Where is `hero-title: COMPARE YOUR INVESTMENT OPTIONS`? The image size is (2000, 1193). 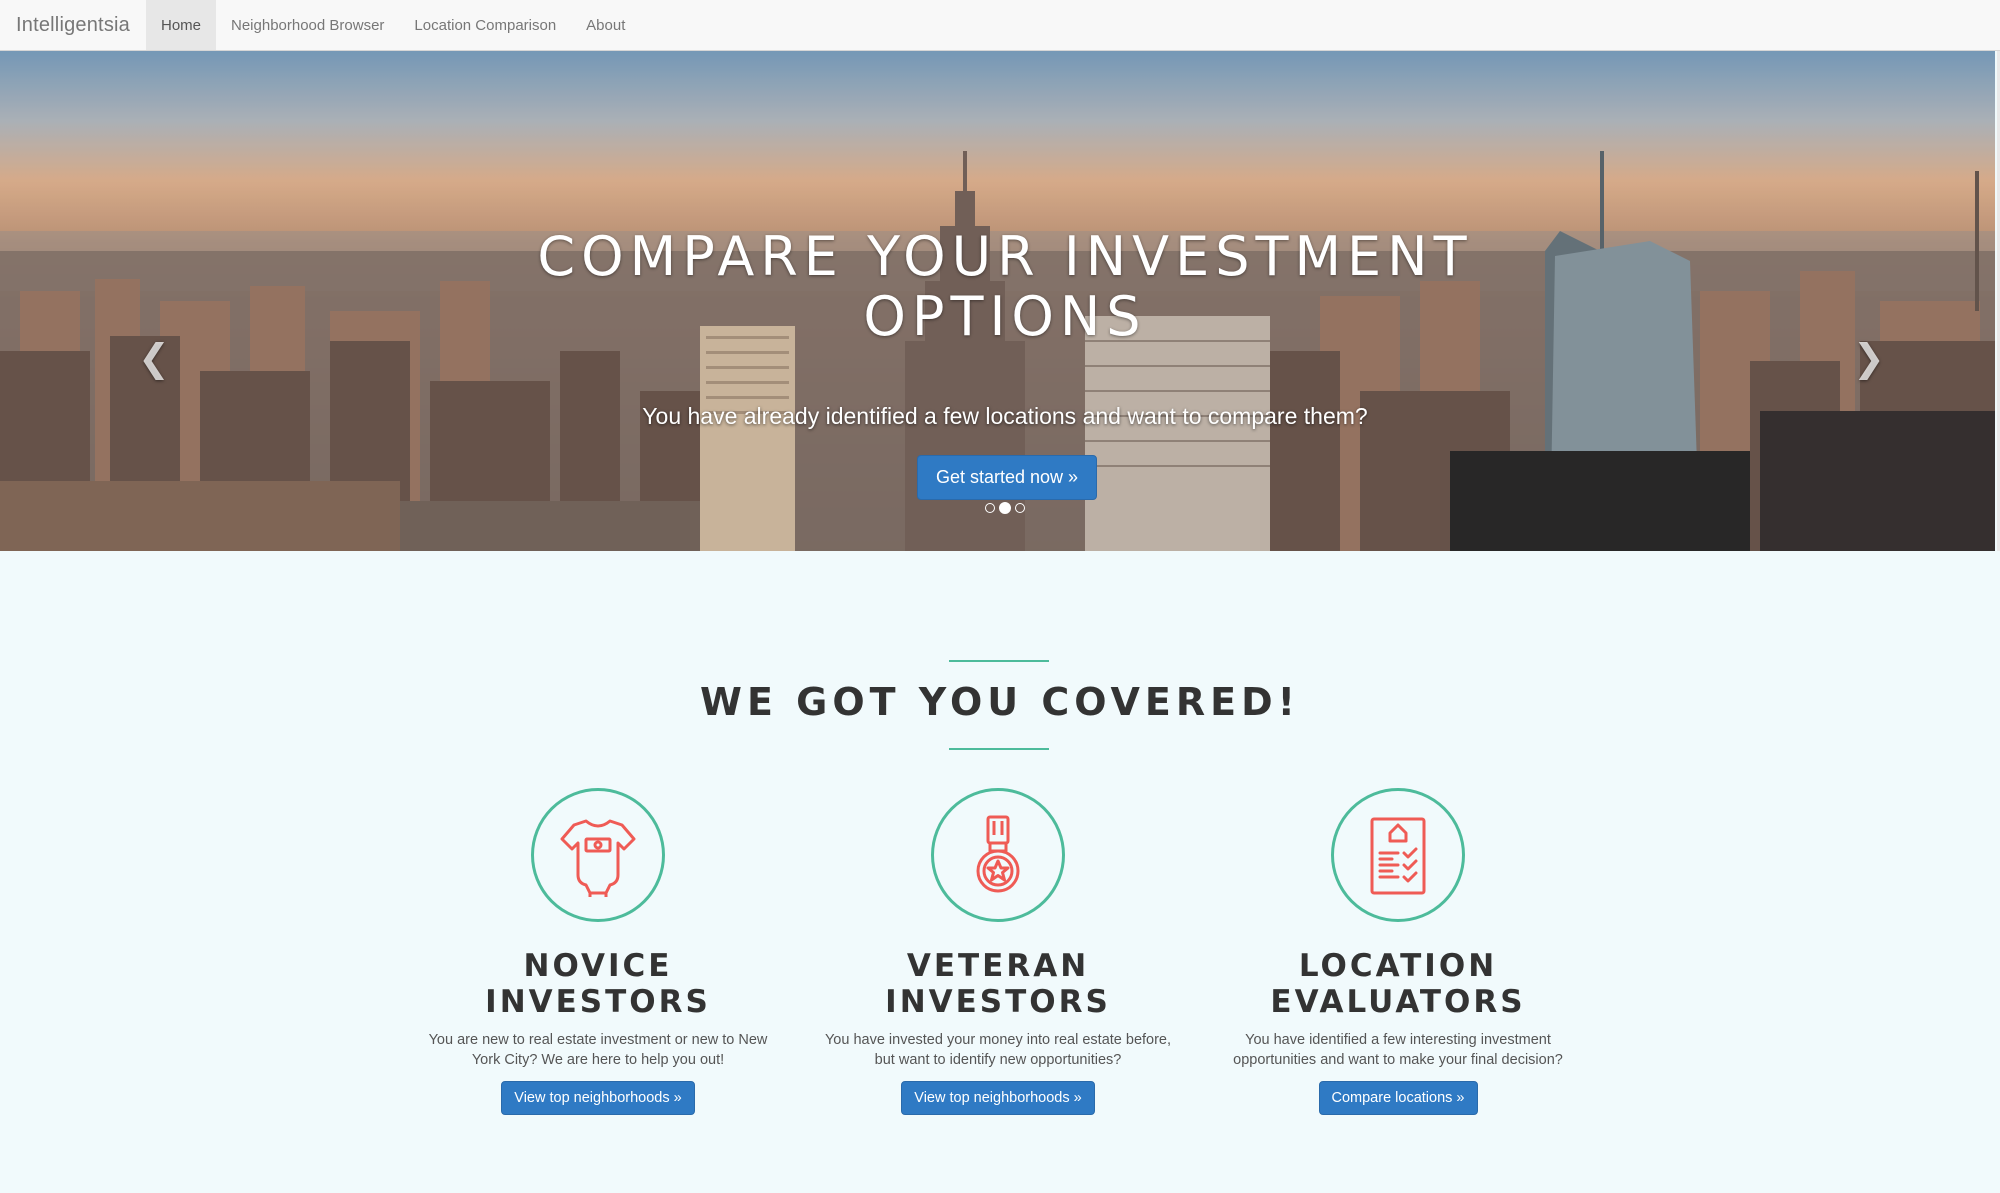 hero-title: COMPARE YOUR INVESTMENT OPTIONS is located at coordinates (1005, 287).